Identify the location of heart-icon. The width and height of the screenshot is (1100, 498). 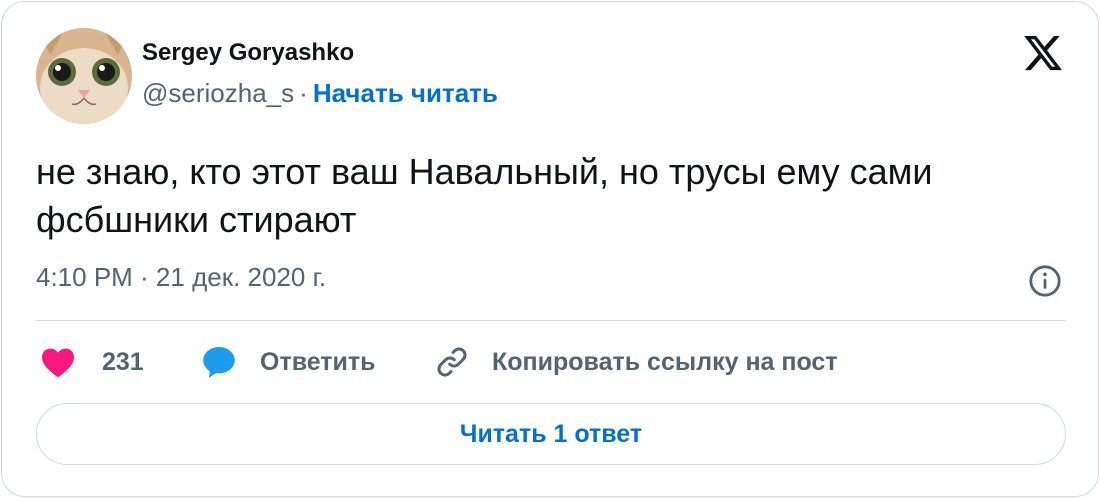
(58, 363).